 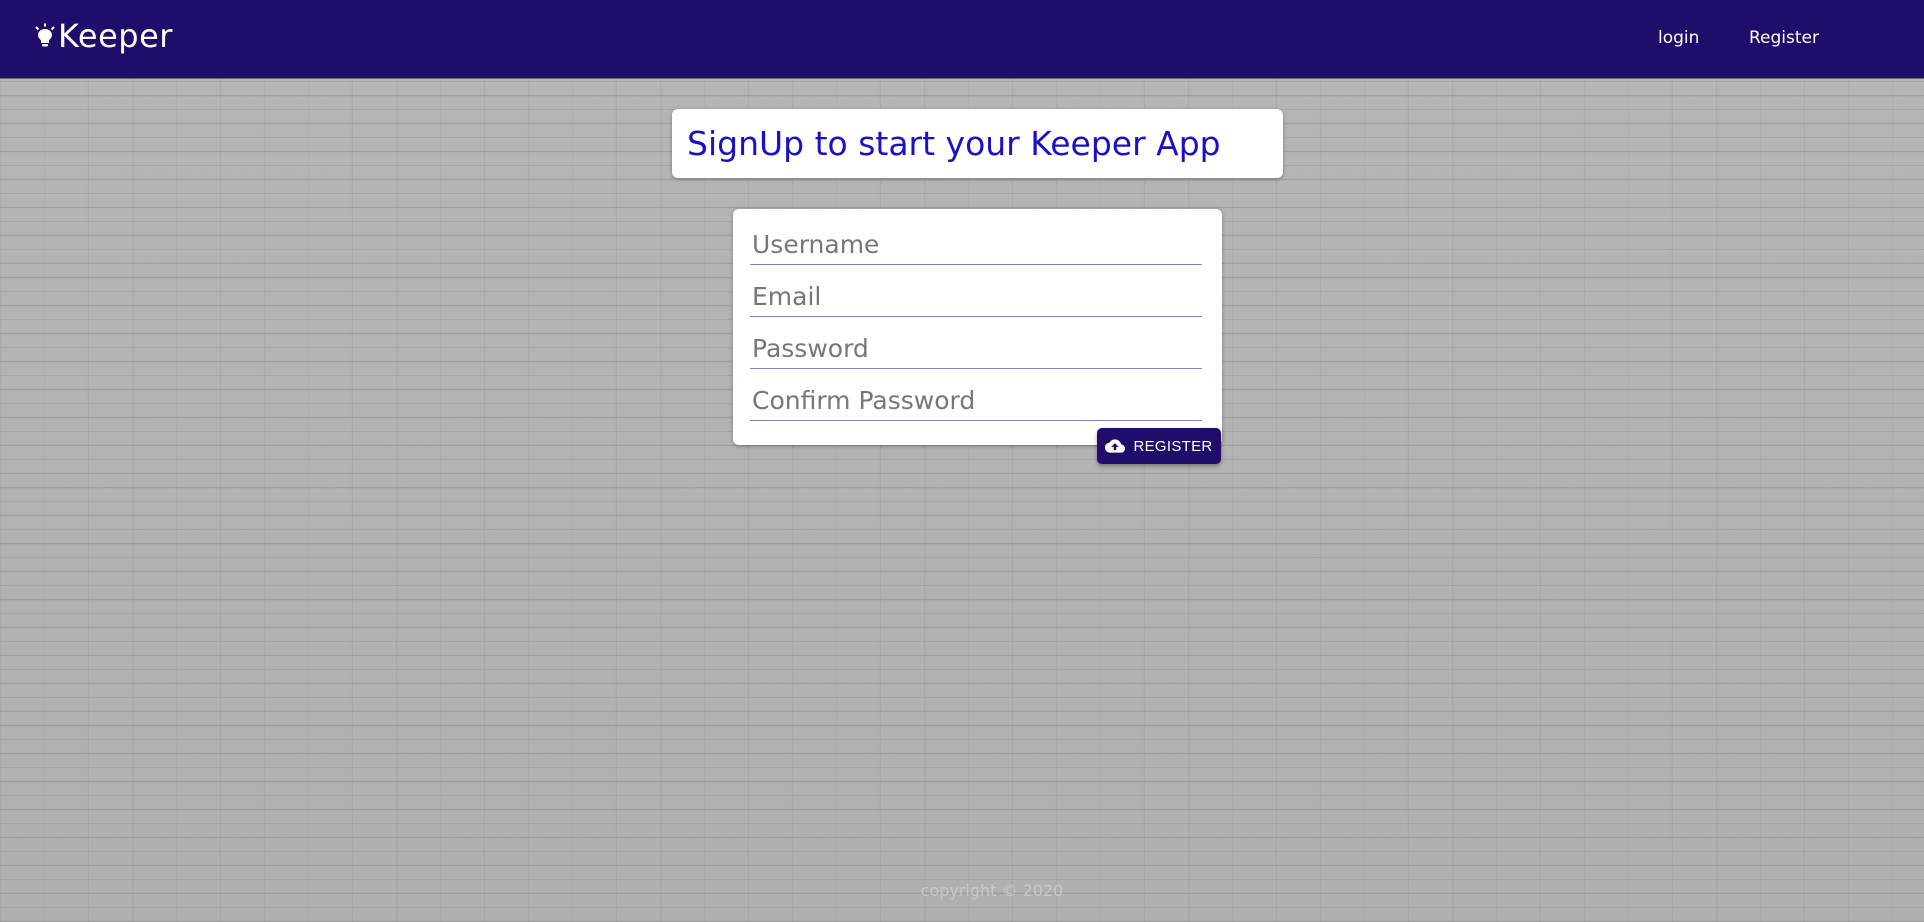 What do you see at coordinates (954, 143) in the screenshot?
I see `page-title: SignUp to start your Keeper App` at bounding box center [954, 143].